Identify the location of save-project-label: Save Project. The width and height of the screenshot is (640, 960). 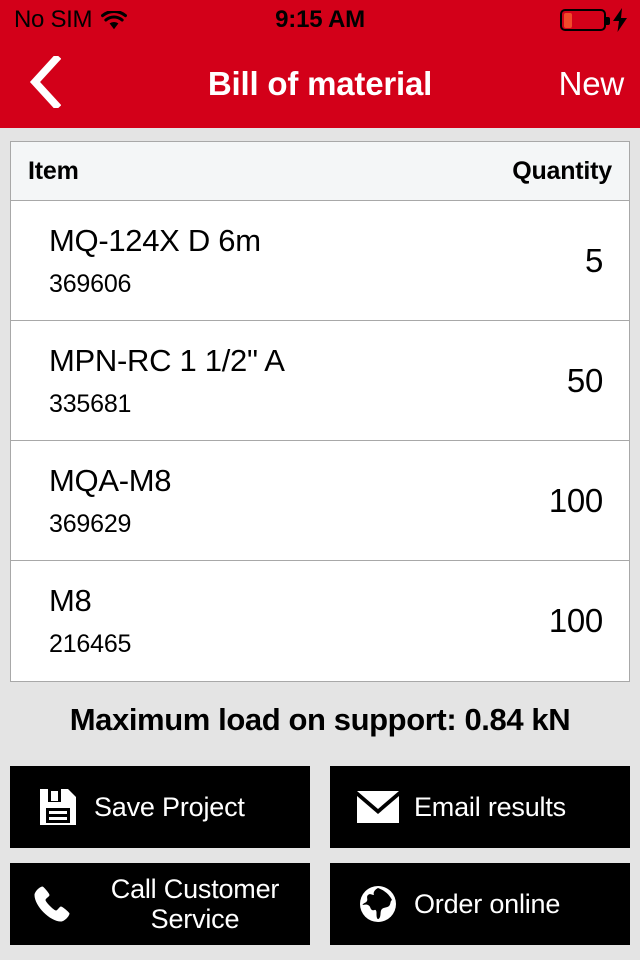
(169, 806).